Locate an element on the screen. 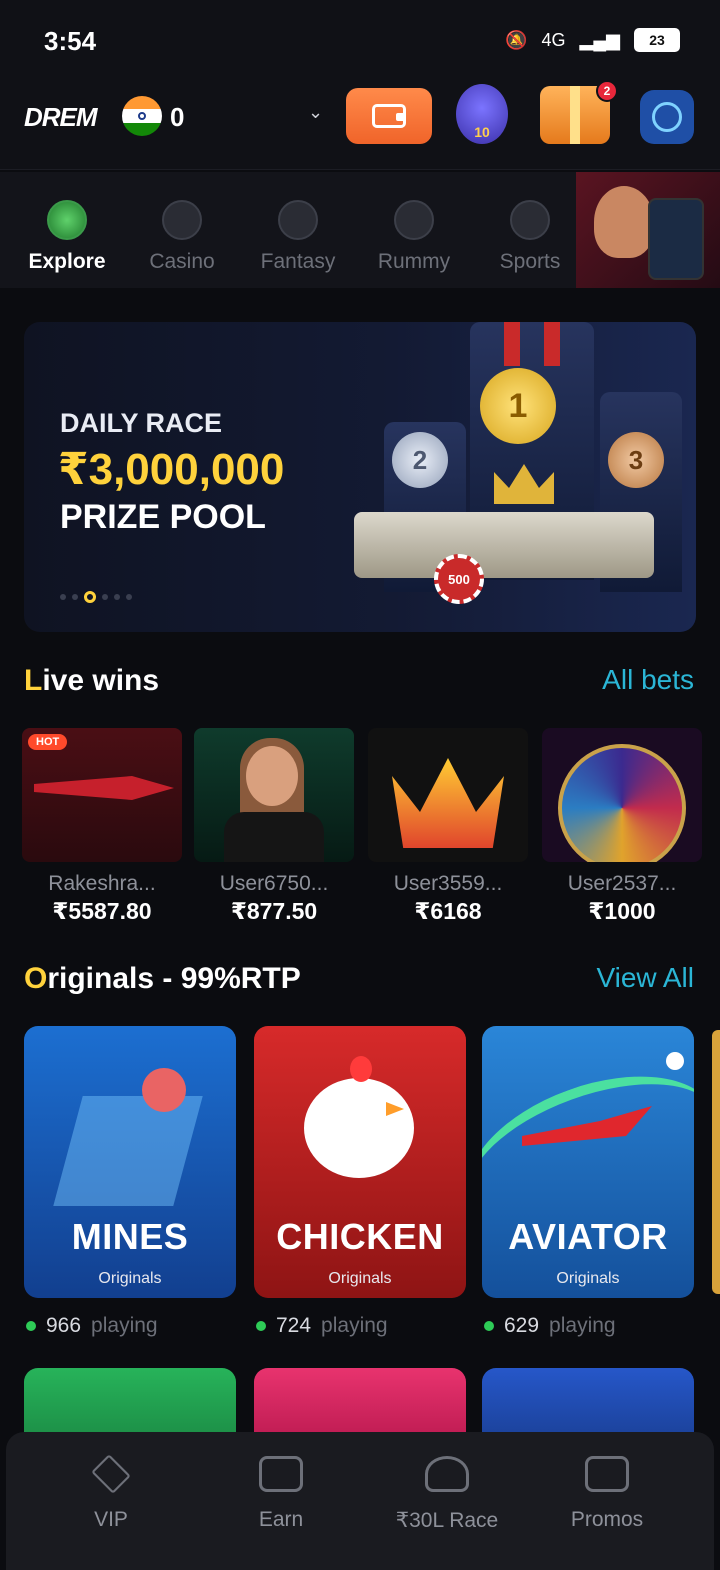 This screenshot has width=720, height=1570. tab-sports: Sports is located at coordinates (530, 237).